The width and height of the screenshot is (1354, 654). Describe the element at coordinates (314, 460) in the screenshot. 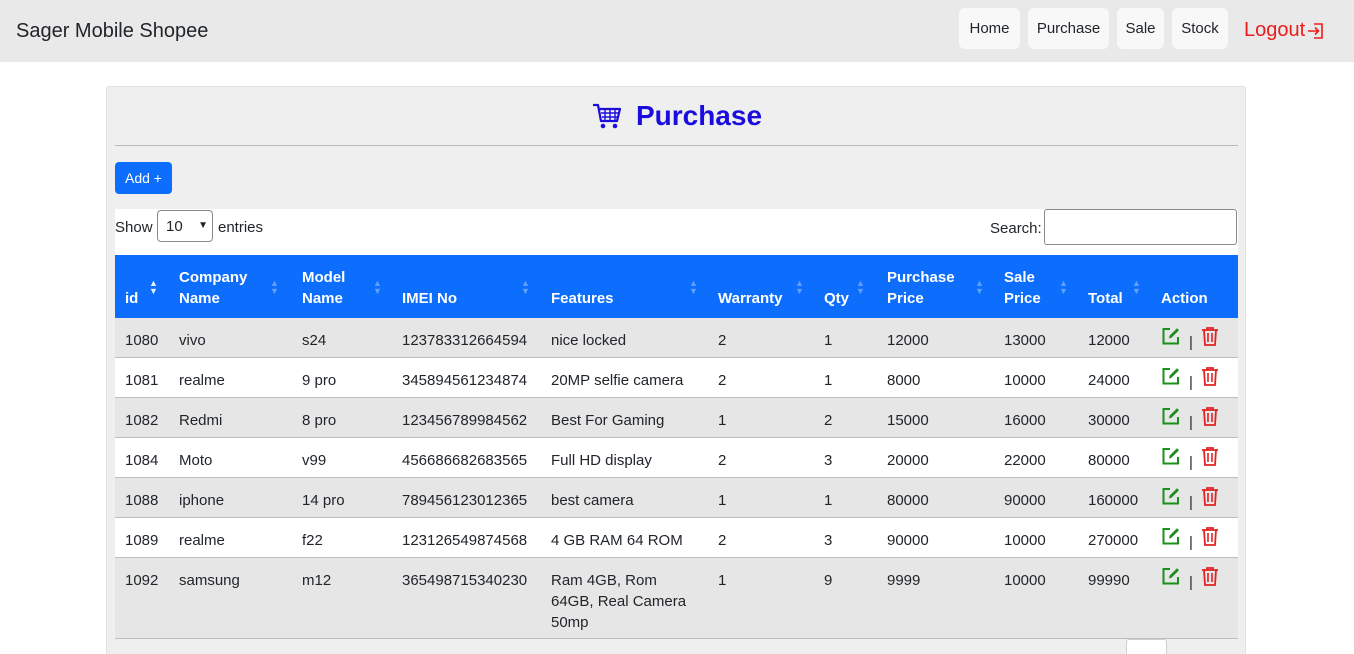

I see `table-cell: v99` at that location.